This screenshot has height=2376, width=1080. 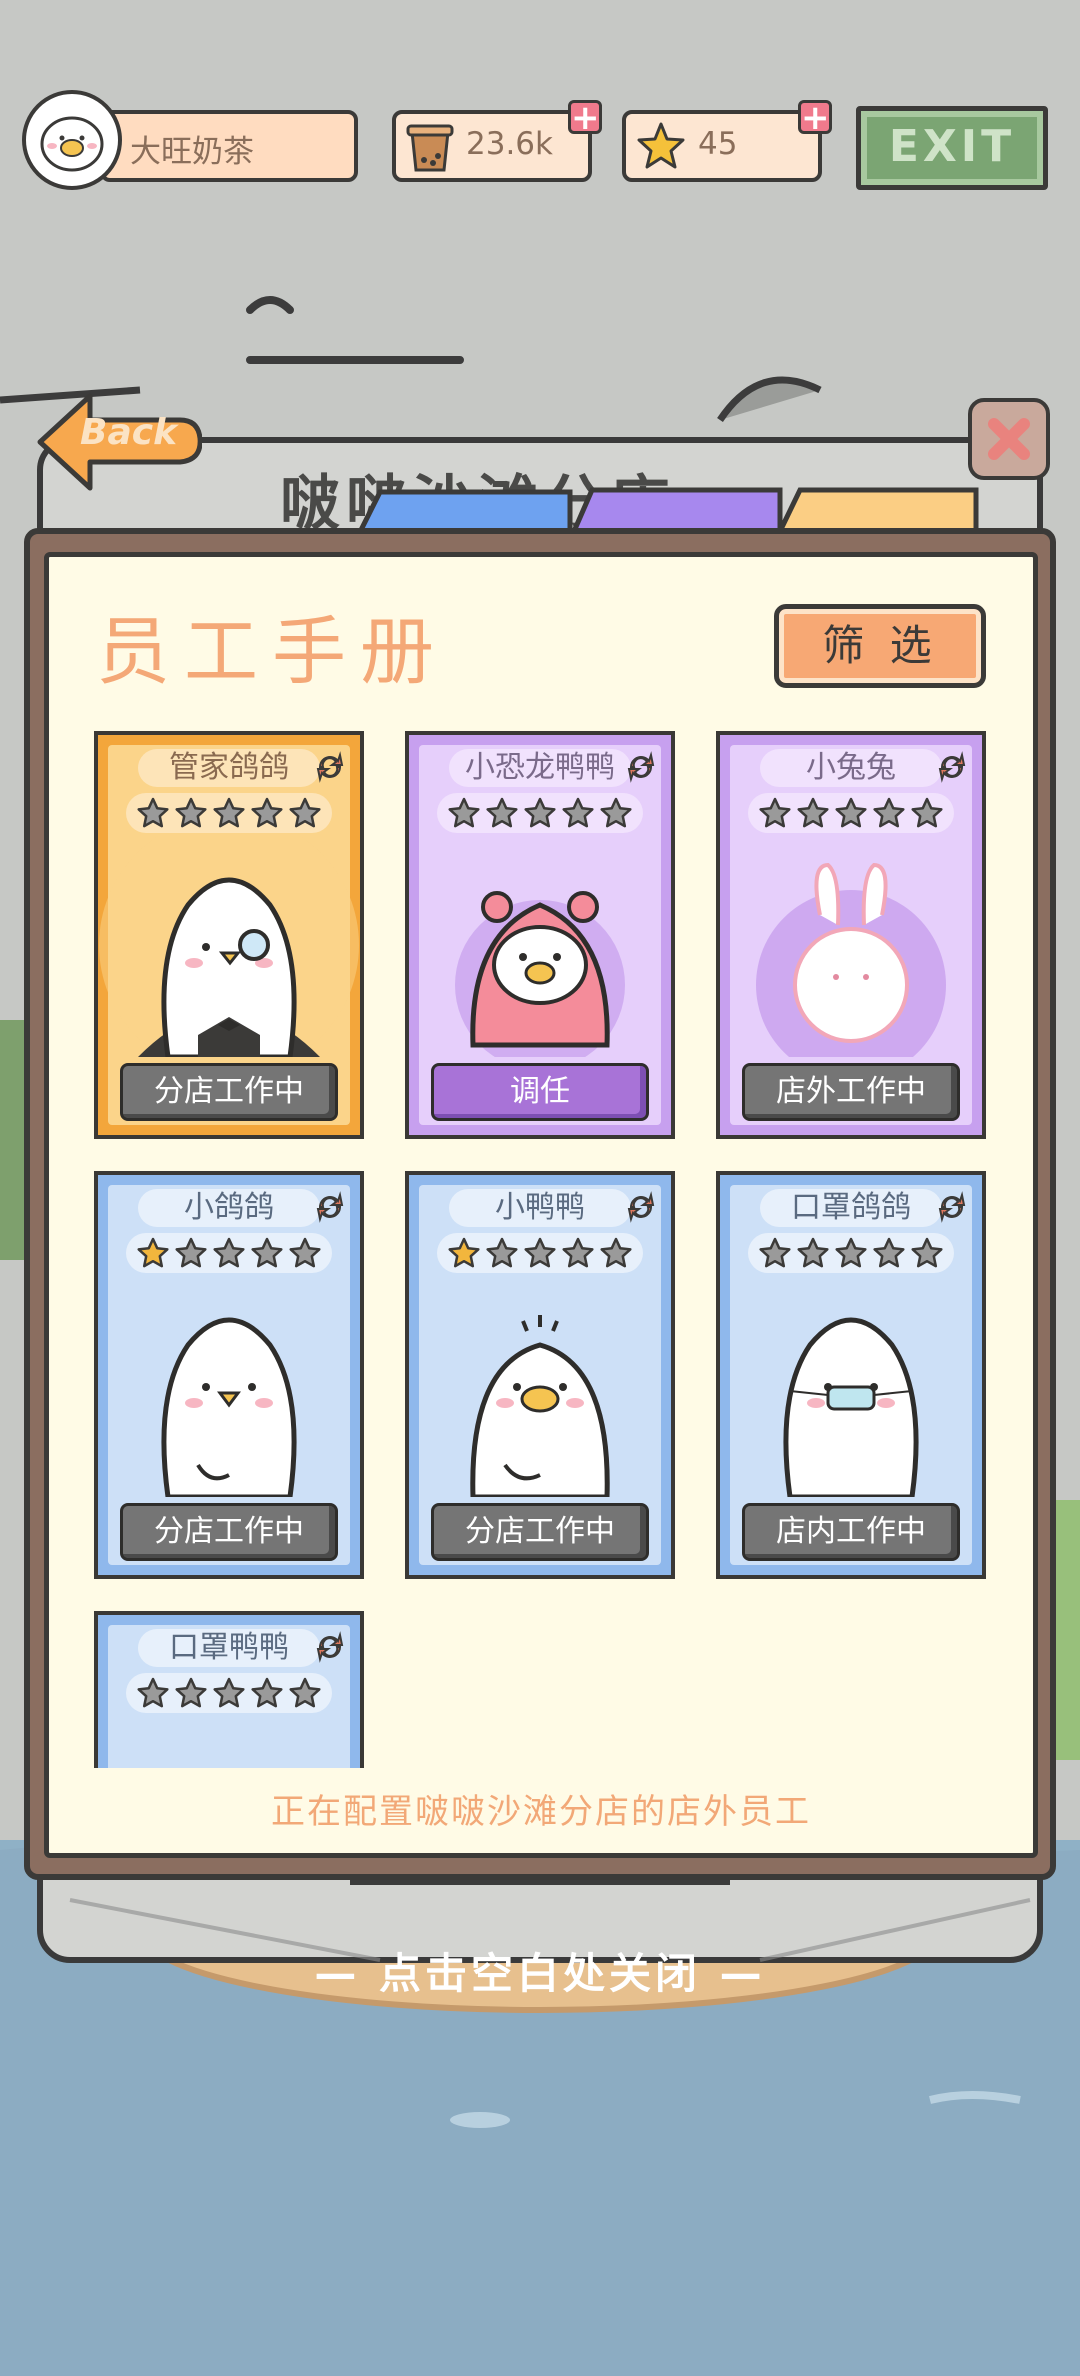 I want to click on exit-button: EXIT, so click(x=952, y=148).